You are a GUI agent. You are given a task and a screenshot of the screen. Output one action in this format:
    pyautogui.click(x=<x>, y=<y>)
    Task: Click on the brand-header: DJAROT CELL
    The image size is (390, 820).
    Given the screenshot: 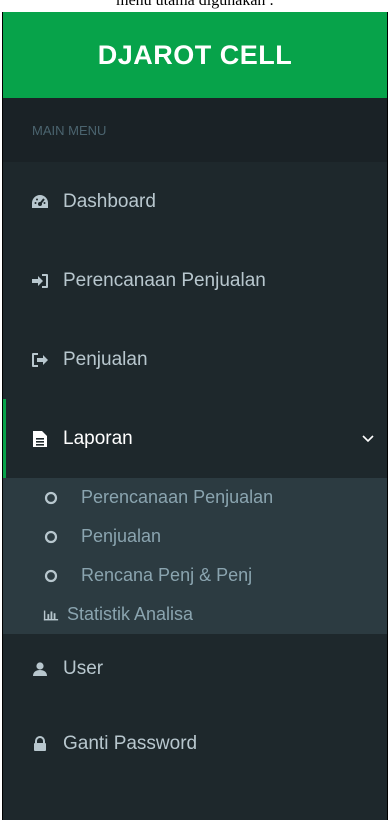 What is the action you would take?
    pyautogui.click(x=195, y=55)
    